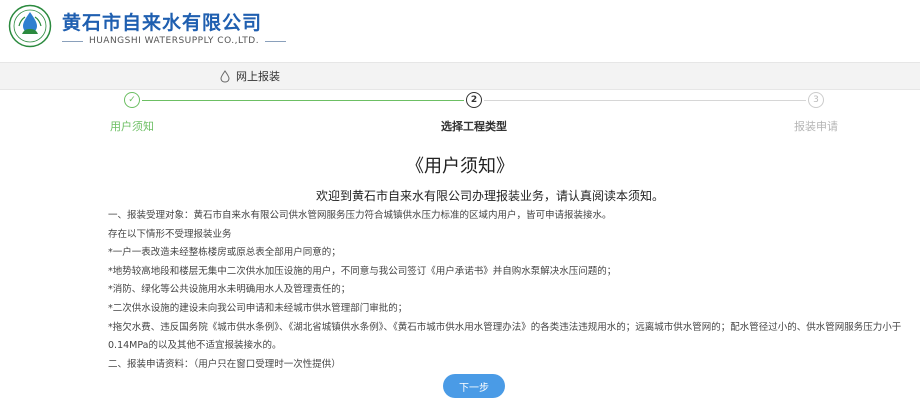 The image size is (920, 417). I want to click on step-1-label: 用户须知, so click(132, 126).